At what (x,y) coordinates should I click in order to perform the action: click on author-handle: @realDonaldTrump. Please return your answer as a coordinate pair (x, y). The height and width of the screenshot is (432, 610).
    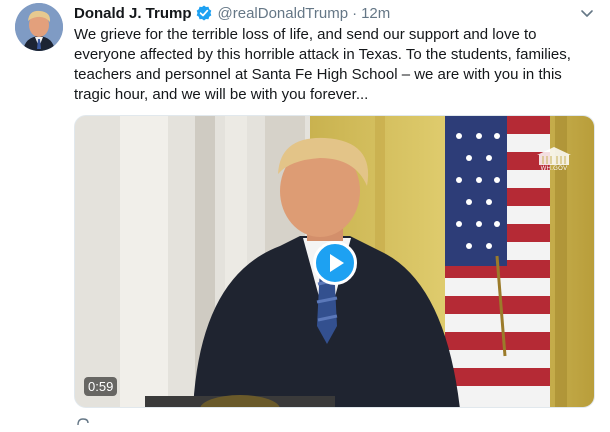
    Looking at the image, I should click on (283, 13).